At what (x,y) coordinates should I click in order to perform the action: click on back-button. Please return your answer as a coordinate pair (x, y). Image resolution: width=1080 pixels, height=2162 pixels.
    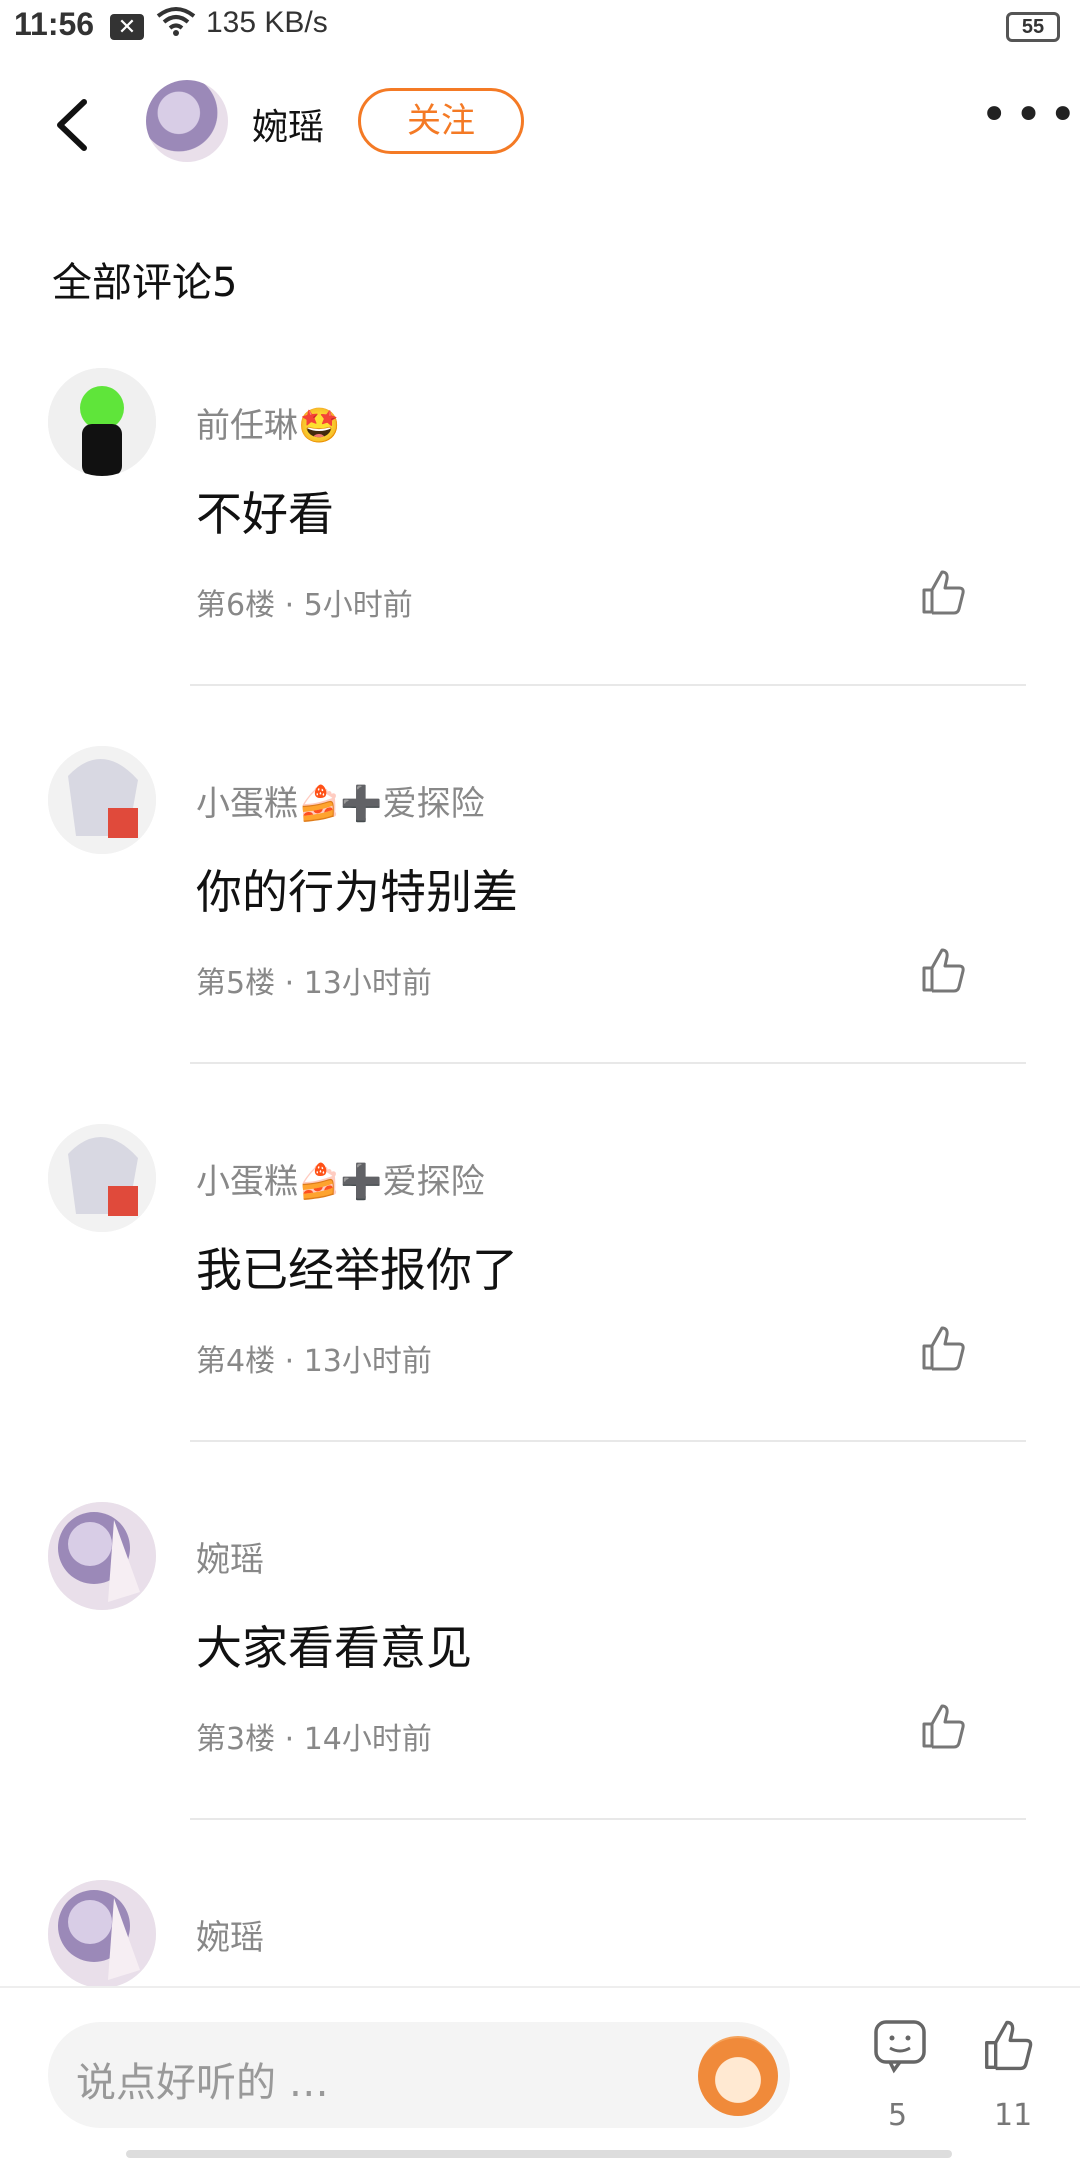
    Looking at the image, I should click on (74, 125).